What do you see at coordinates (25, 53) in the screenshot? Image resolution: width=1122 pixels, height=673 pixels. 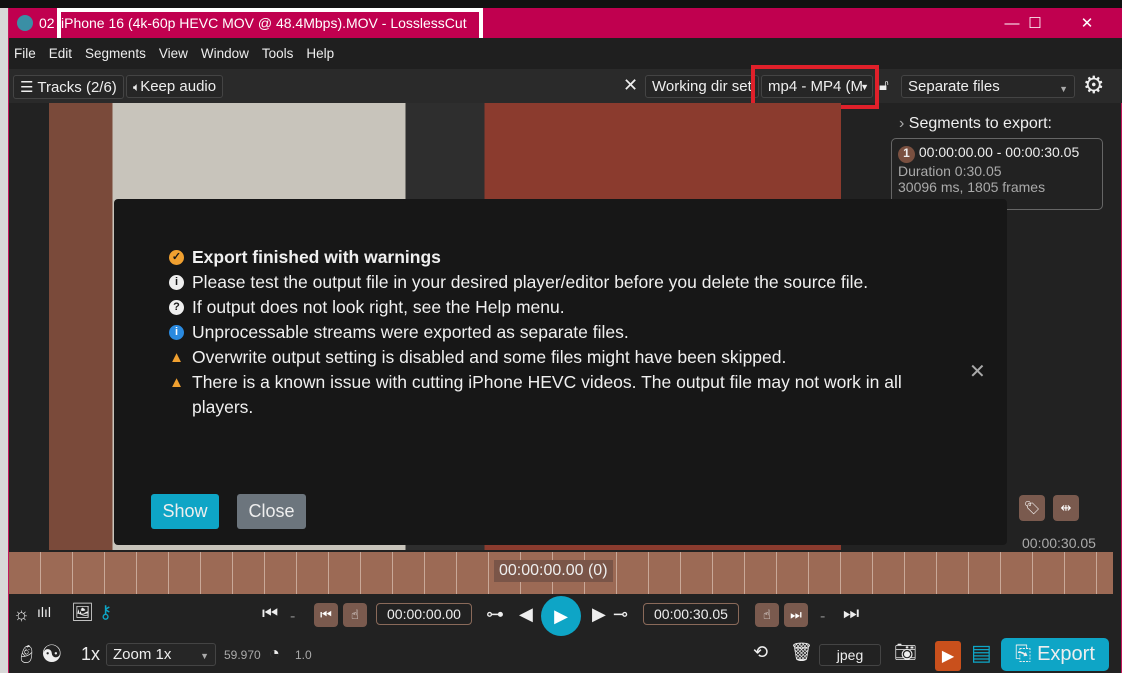 I see `menu-file: File` at bounding box center [25, 53].